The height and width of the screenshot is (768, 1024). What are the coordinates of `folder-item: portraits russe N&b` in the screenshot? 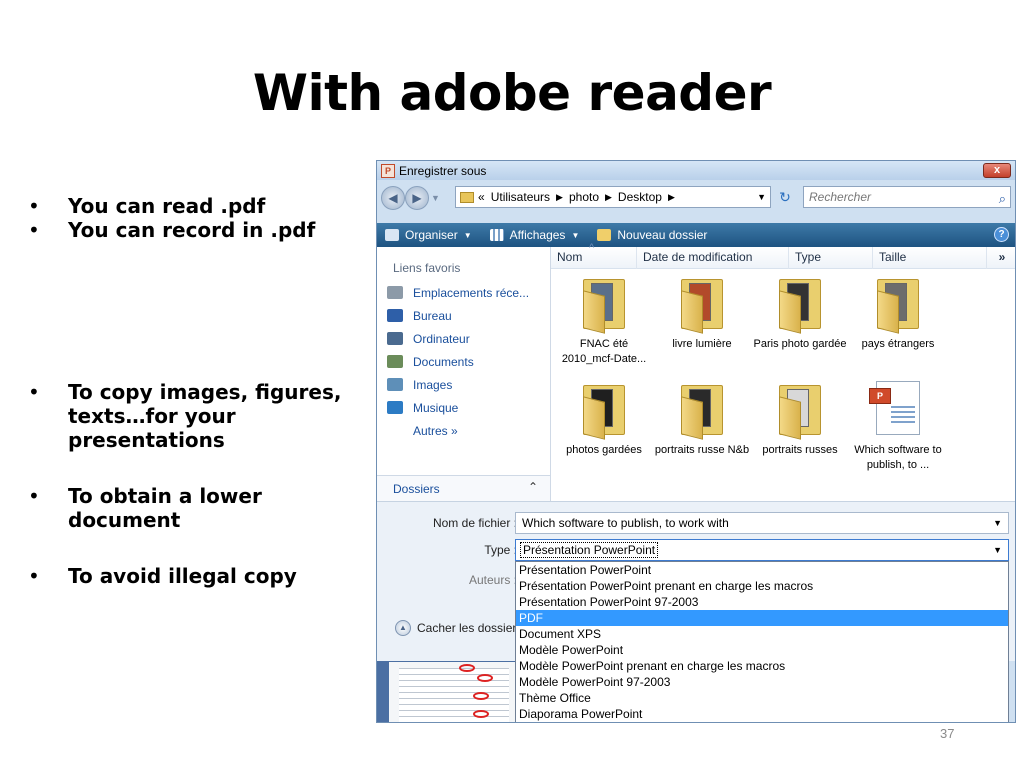 It's located at (702, 429).